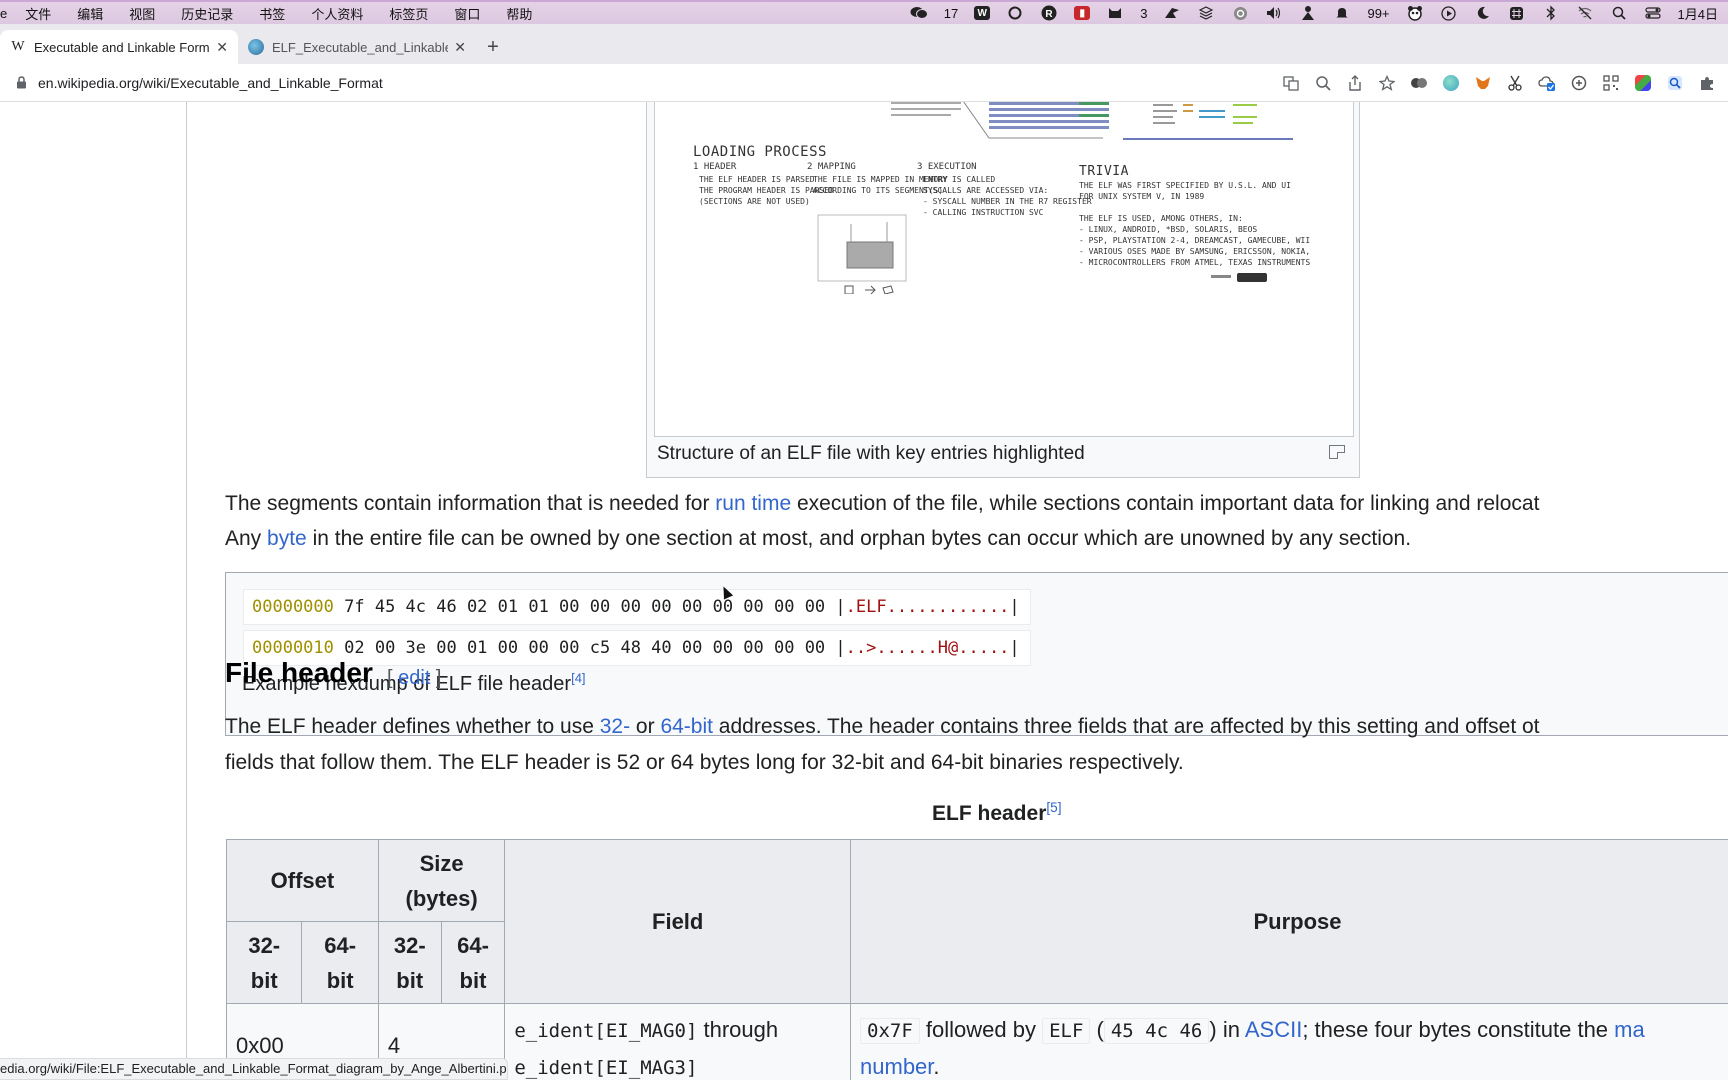 Image resolution: width=1728 pixels, height=1080 pixels. What do you see at coordinates (1483, 83) in the screenshot?
I see `metamask-icon` at bounding box center [1483, 83].